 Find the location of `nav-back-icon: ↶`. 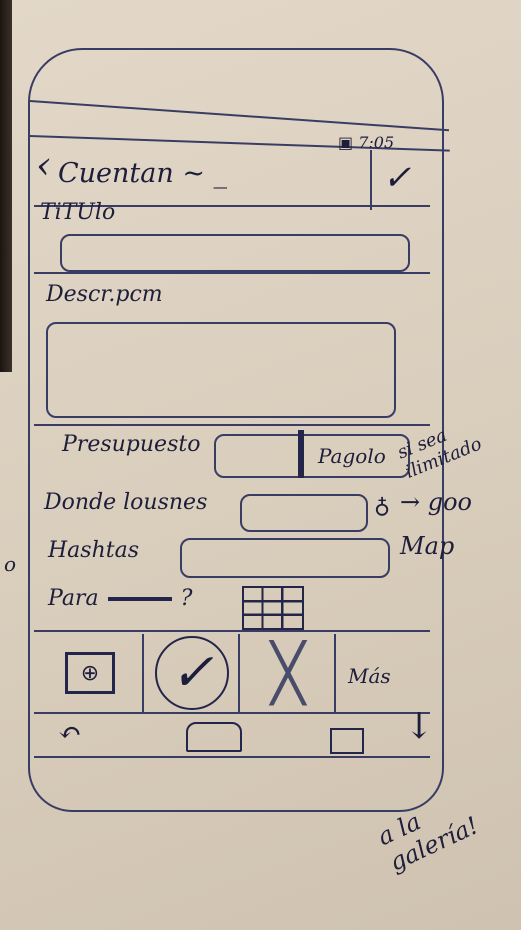

nav-back-icon: ↶ is located at coordinates (69, 732).